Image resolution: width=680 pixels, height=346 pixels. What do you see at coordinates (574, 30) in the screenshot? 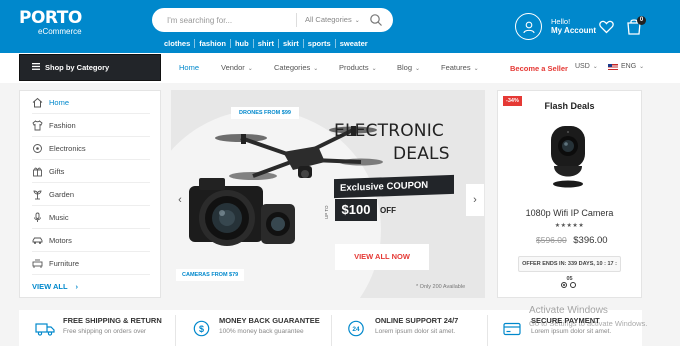
I see `account-label: My Account` at bounding box center [574, 30].